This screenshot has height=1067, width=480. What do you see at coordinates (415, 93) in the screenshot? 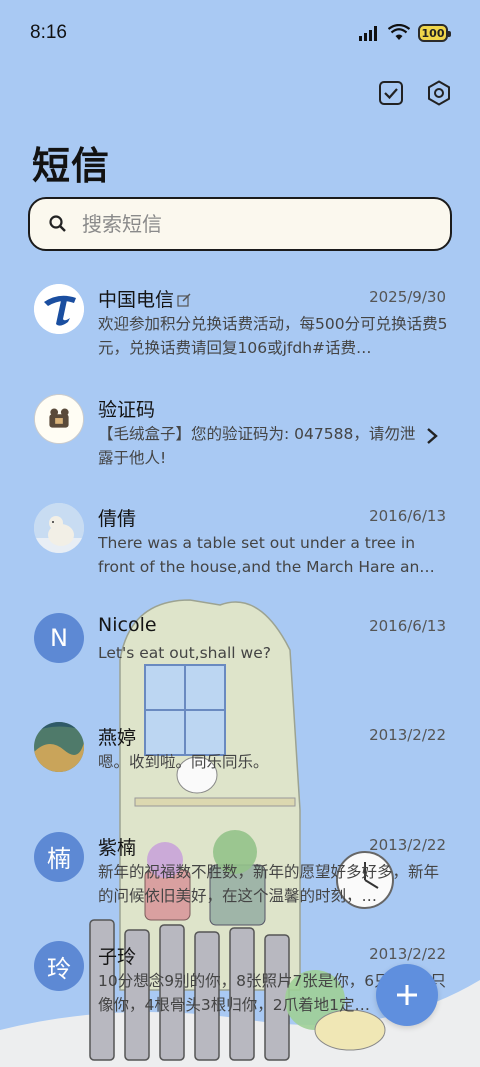
I see `top-actions` at bounding box center [415, 93].